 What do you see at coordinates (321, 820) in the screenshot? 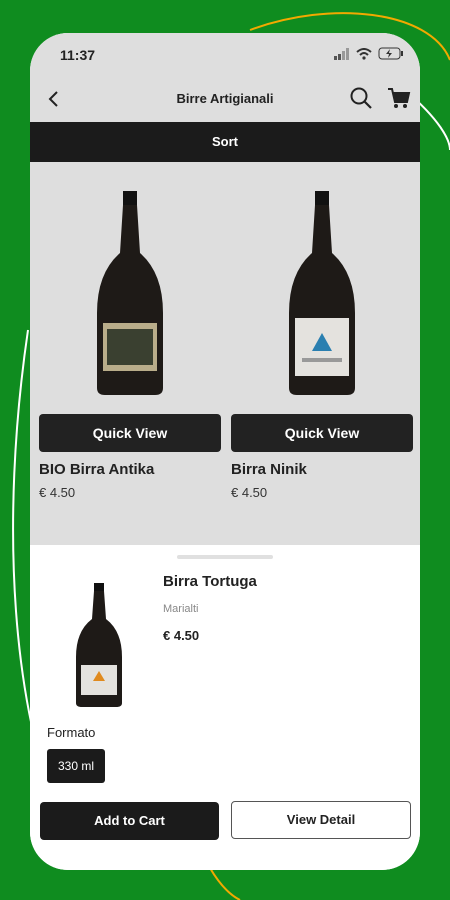
I see `view-detail-button: View Detail` at bounding box center [321, 820].